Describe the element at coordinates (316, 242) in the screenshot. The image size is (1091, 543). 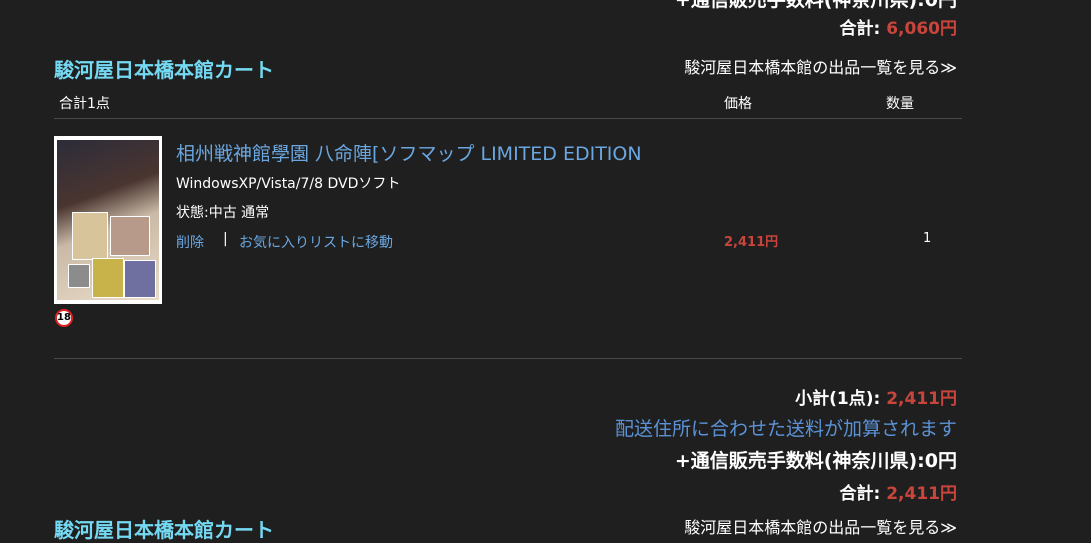
I see `move-to-favorites-button: お気に入りリストに移動` at that location.